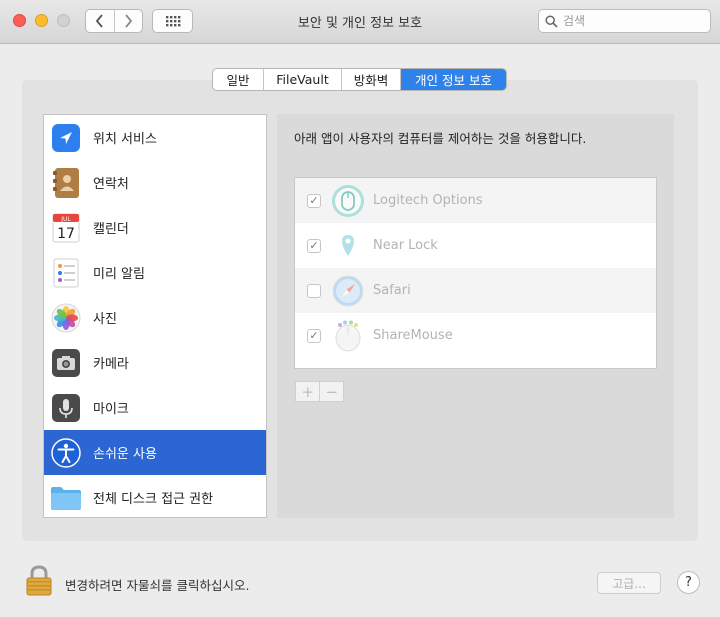 The height and width of the screenshot is (617, 720). What do you see at coordinates (453, 79) in the screenshot?
I see `tab-privacy: 개인 정보 보호` at bounding box center [453, 79].